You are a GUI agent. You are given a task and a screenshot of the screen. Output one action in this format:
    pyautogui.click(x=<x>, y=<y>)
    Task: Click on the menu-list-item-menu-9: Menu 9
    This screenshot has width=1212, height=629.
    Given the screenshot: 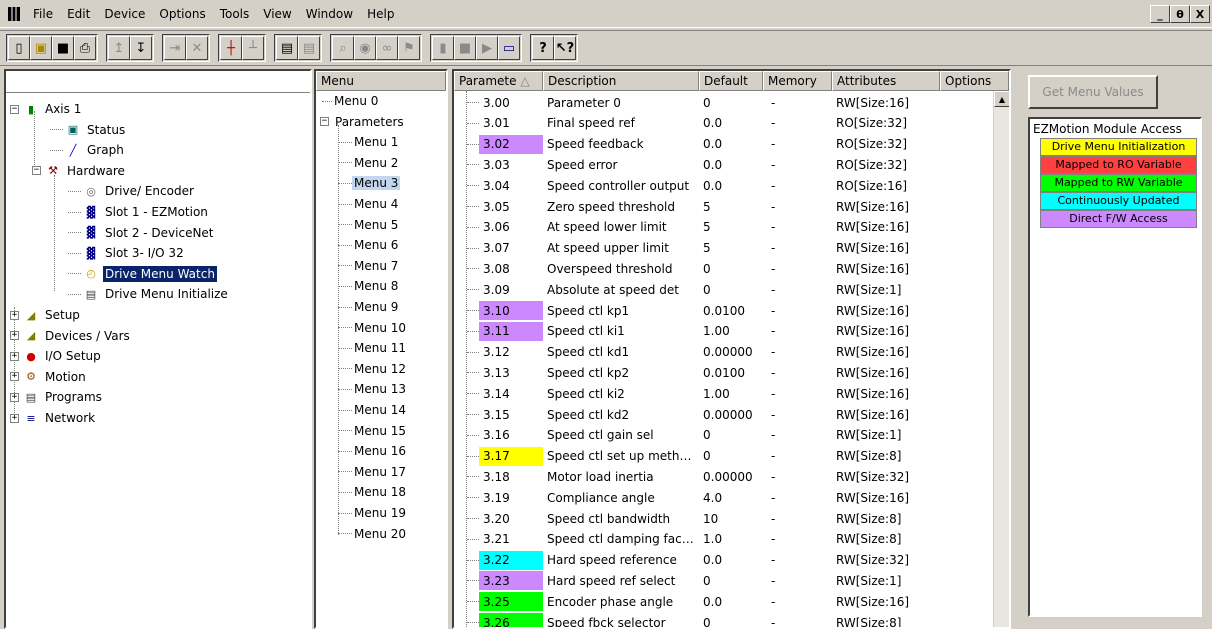 What is the action you would take?
    pyautogui.click(x=369, y=307)
    